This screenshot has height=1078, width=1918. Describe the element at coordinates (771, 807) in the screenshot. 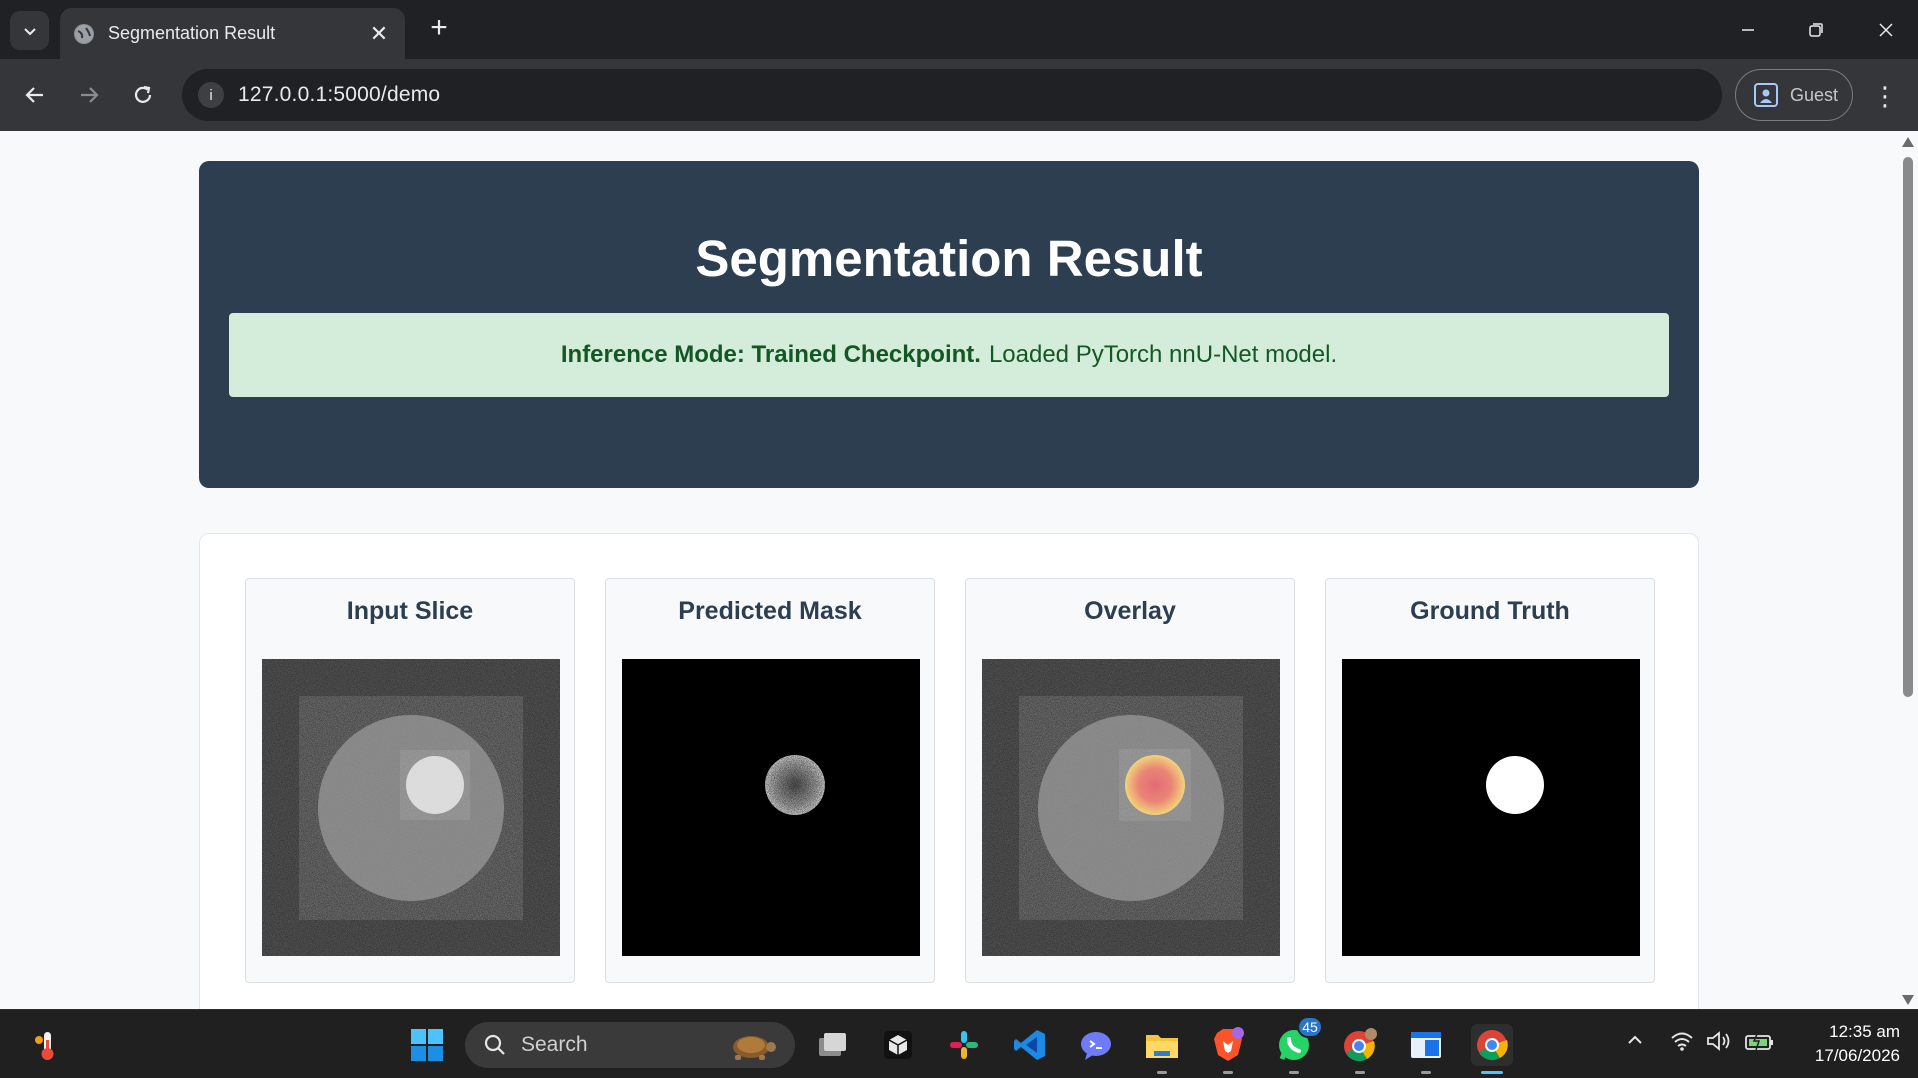

I see `predicted-mask-image` at that location.